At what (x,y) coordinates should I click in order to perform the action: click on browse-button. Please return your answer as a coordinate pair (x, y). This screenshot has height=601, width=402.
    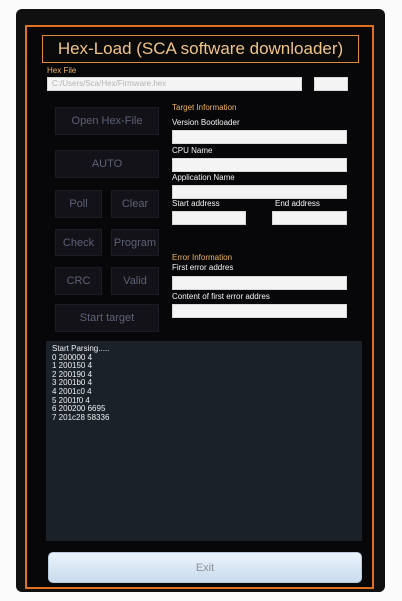
    Looking at the image, I should click on (331, 84).